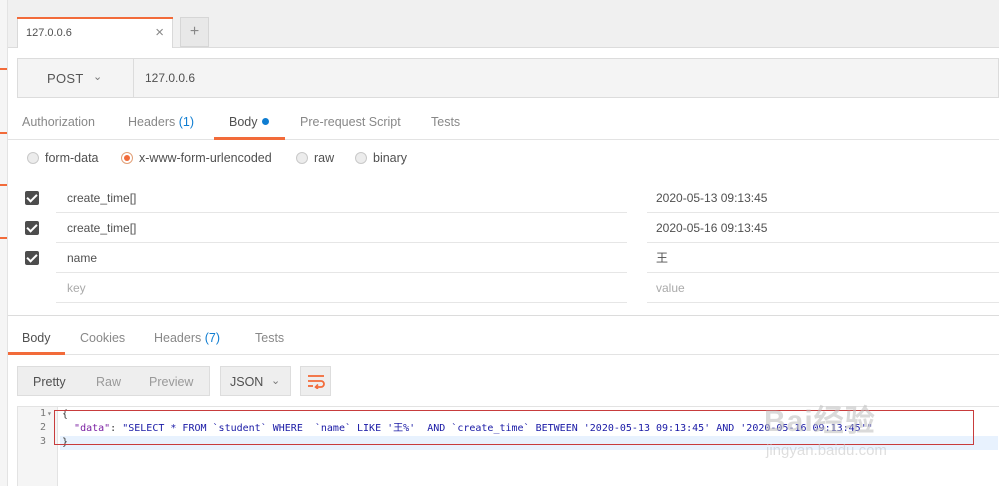 This screenshot has width=999, height=486. I want to click on body-type-urlencoded: x-www-form-urlencoded, so click(196, 158).